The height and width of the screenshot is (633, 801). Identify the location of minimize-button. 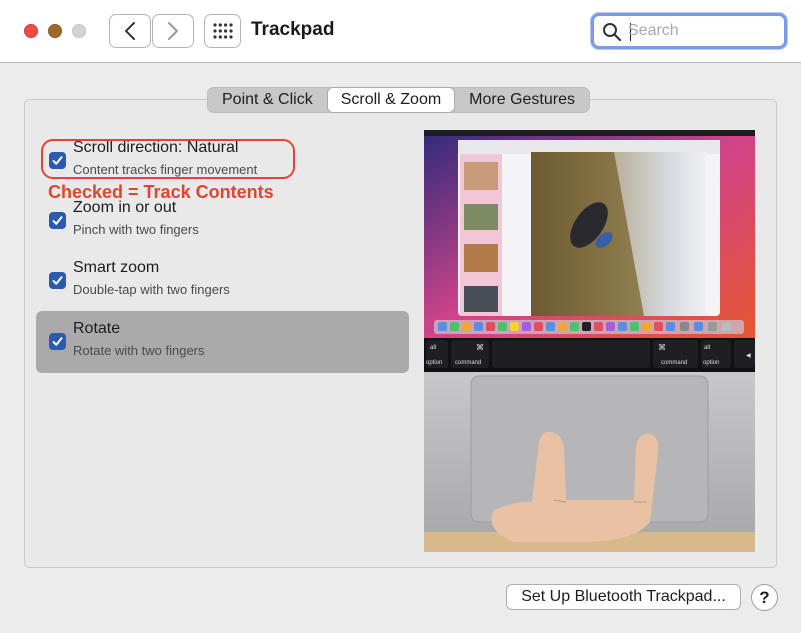
(55, 31).